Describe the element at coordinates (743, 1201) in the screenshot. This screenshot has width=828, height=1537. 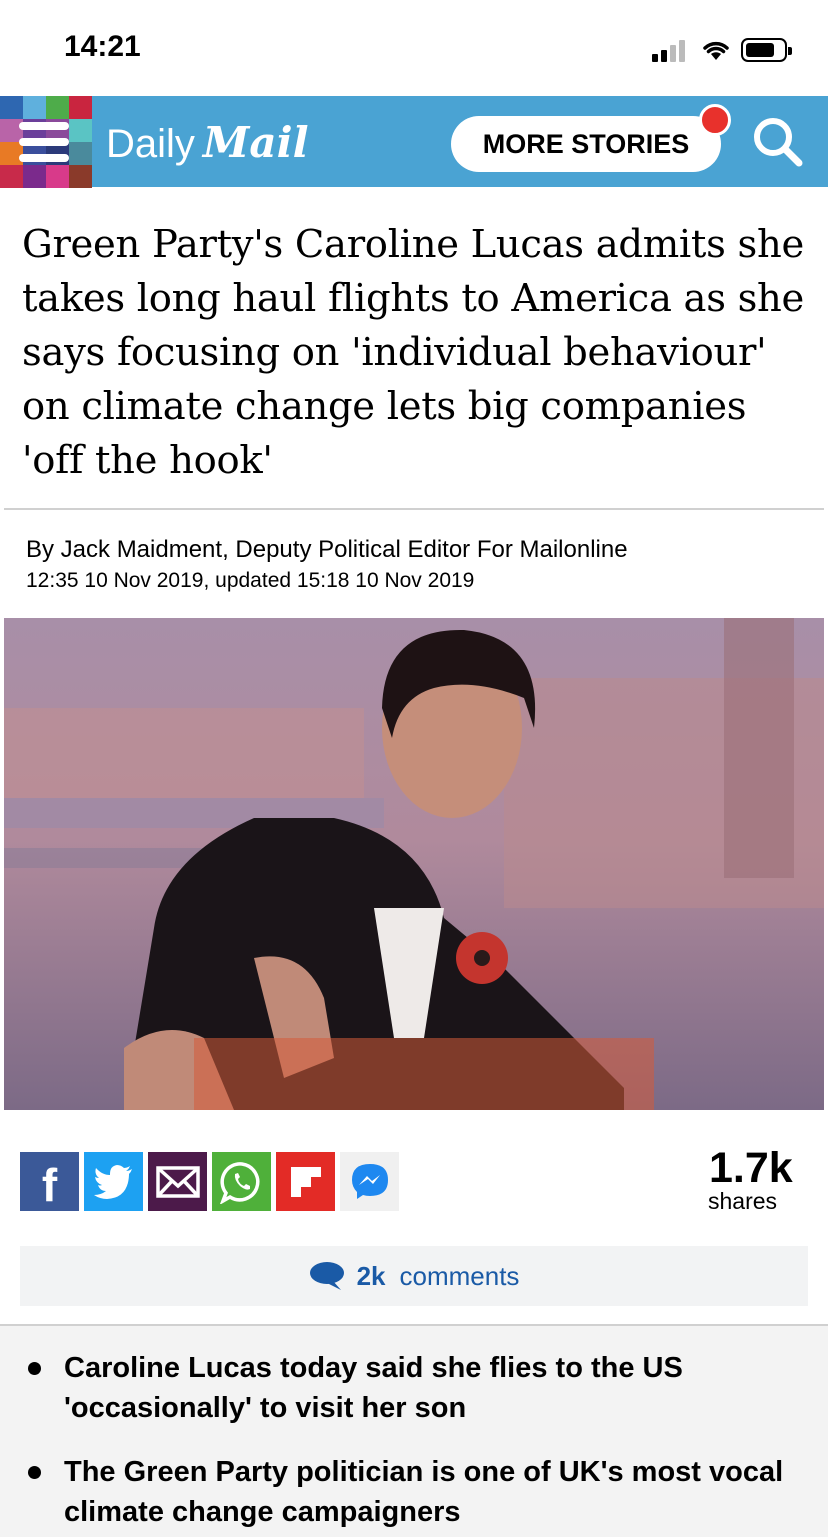
I see `shares-label: shares` at that location.